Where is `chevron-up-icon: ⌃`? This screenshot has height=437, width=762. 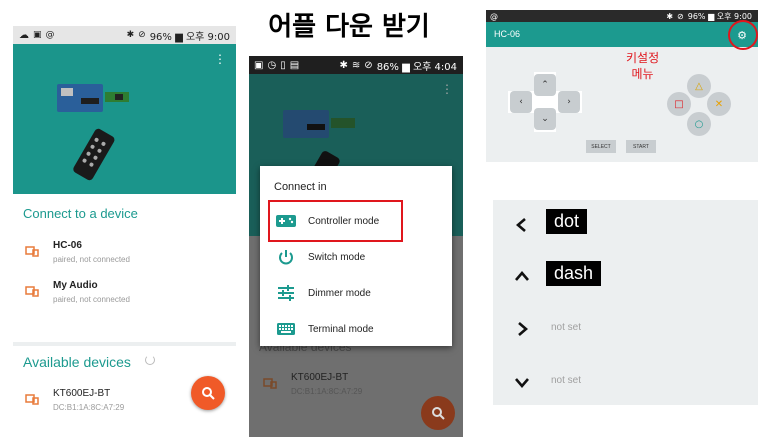
chevron-up-icon: ⌃ is located at coordinates (545, 85).